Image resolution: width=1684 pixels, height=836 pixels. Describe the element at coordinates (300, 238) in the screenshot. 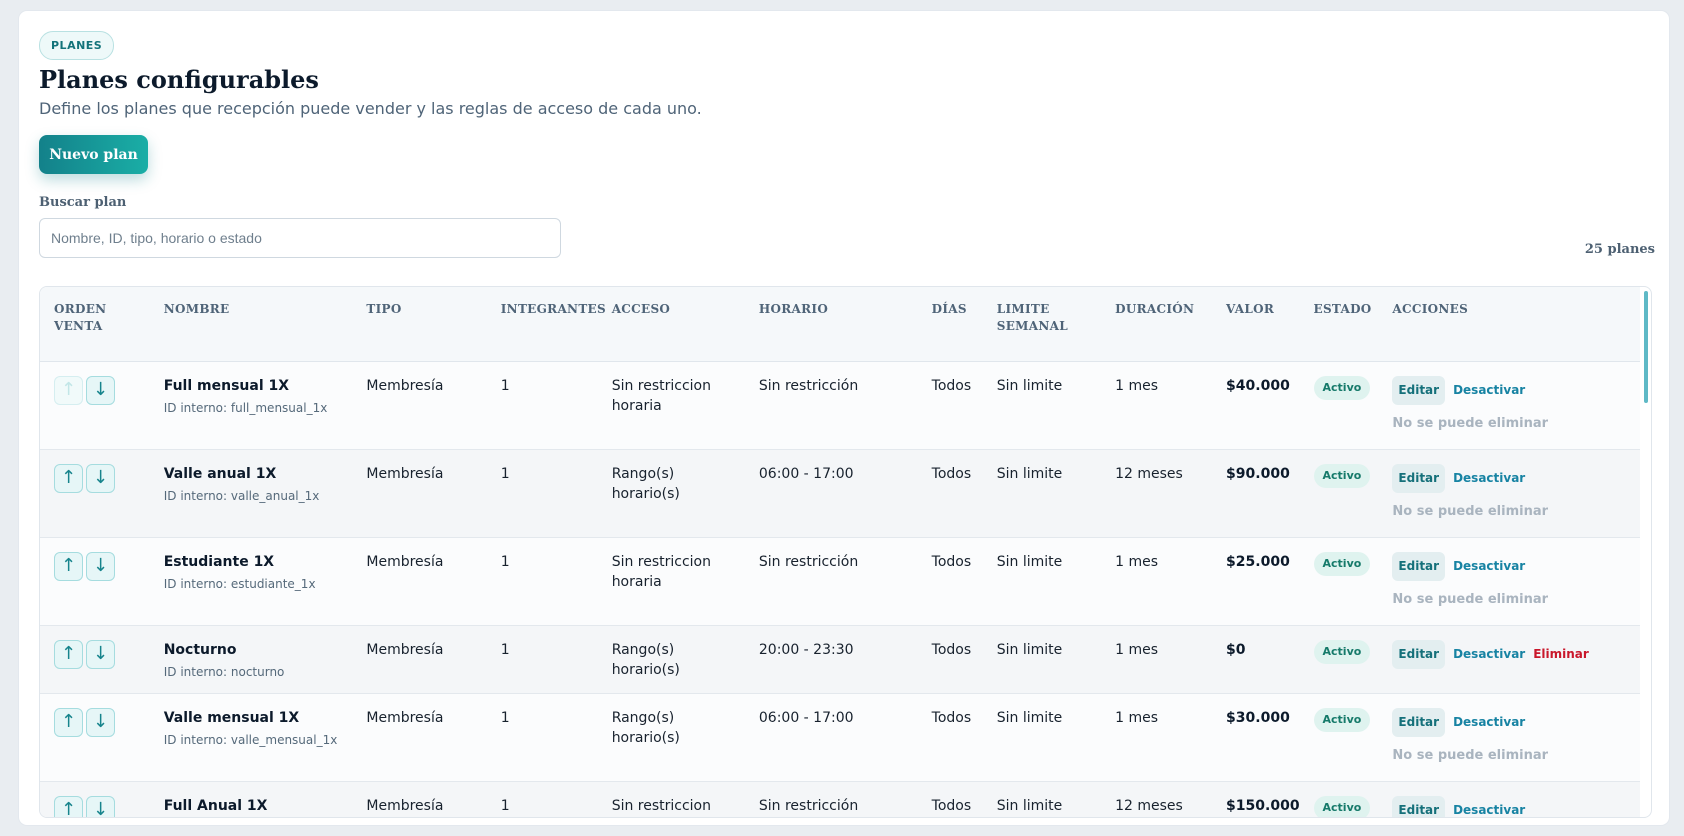

I see `search-input` at that location.